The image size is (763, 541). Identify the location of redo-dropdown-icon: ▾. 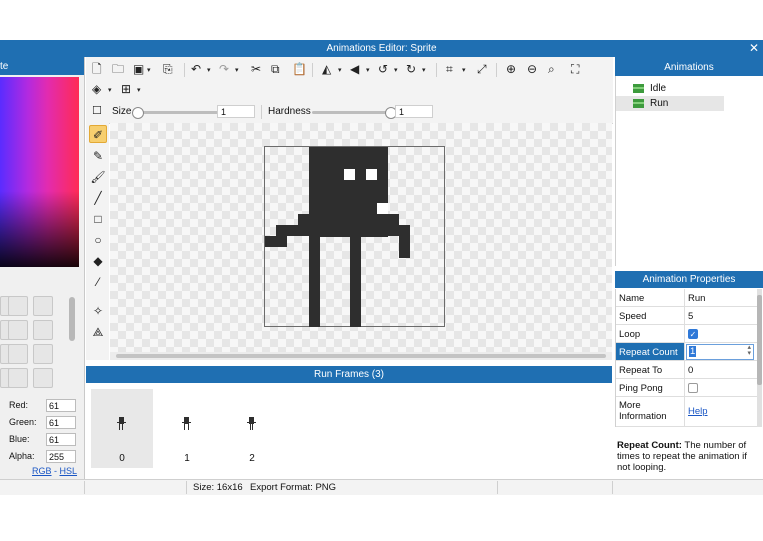
(237, 70).